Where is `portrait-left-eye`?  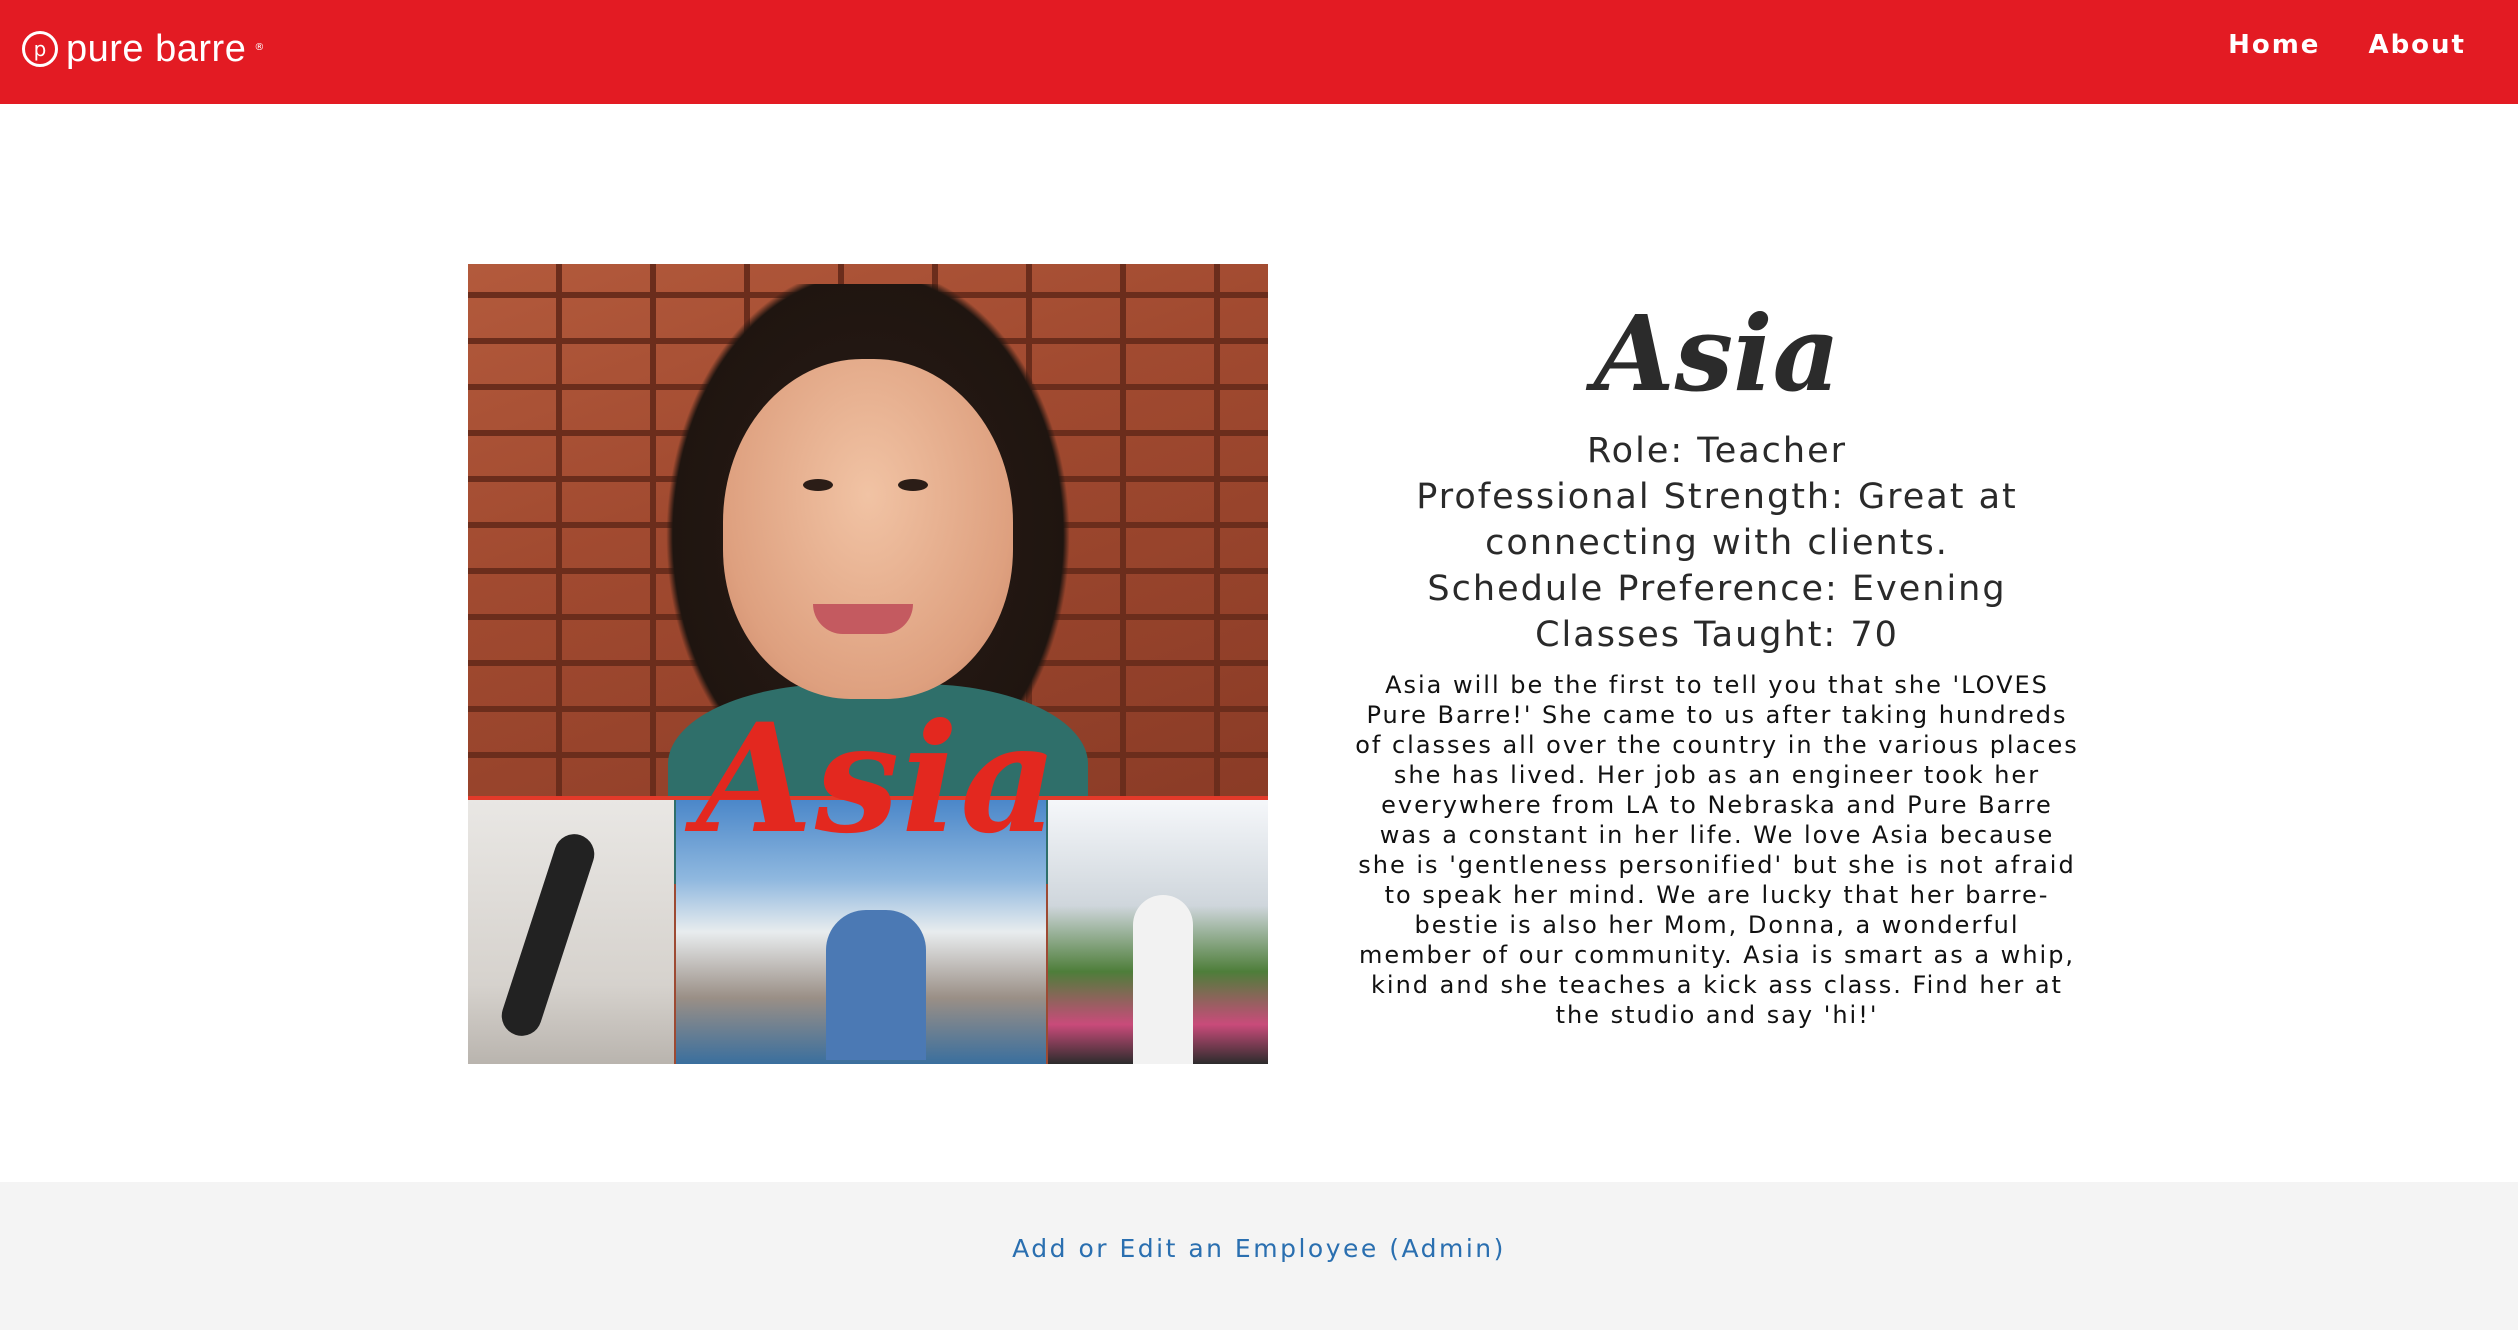
portrait-left-eye is located at coordinates (818, 485).